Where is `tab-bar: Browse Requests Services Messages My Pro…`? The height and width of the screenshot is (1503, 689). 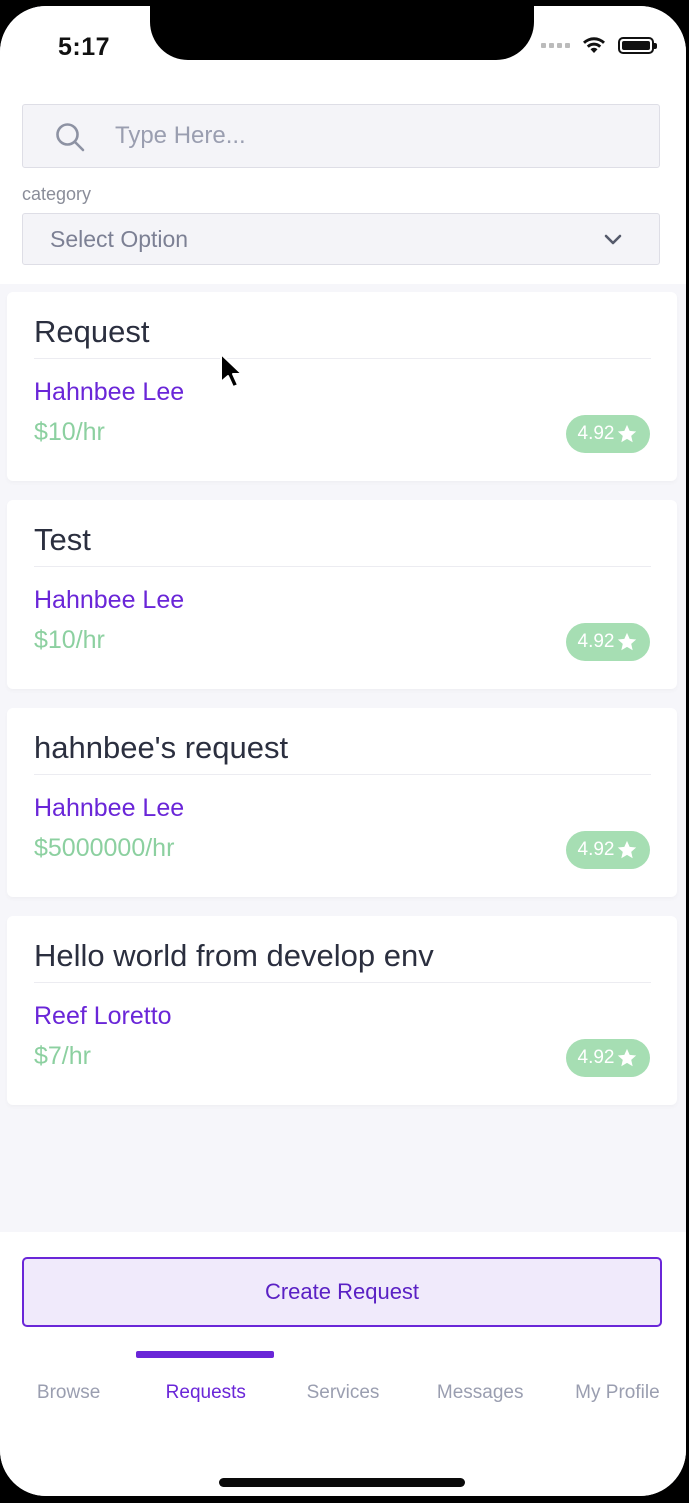
tab-bar: Browse Requests Services Messages My Pro… is located at coordinates (343, 1393).